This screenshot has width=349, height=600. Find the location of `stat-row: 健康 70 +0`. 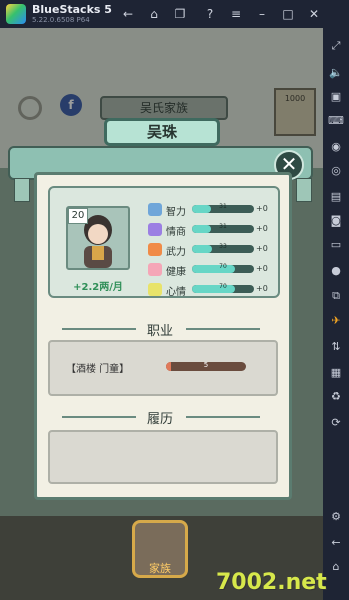

stat-row: 健康 70 +0 is located at coordinates (210, 270).